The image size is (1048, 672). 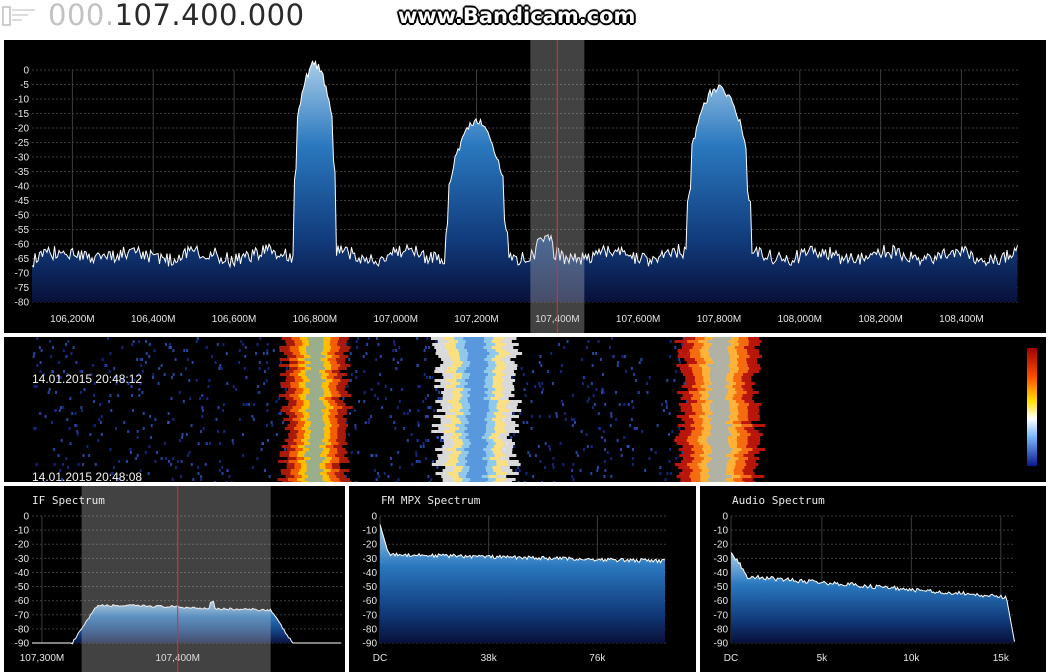 What do you see at coordinates (1001, 658) in the screenshot?
I see `x-tick-label: 15k` at bounding box center [1001, 658].